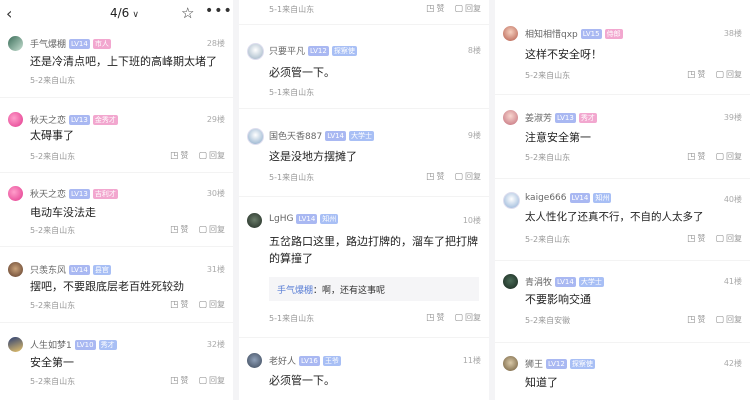  I want to click on title-badge: 知州, so click(602, 198).